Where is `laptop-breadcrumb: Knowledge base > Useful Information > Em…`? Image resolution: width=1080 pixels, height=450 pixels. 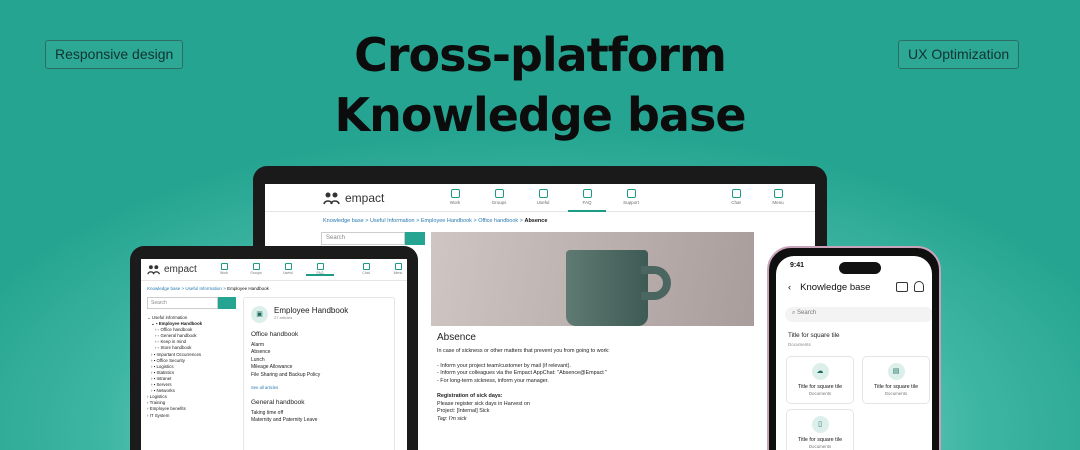 laptop-breadcrumb: Knowledge base > Useful Information > Em… is located at coordinates (435, 221).